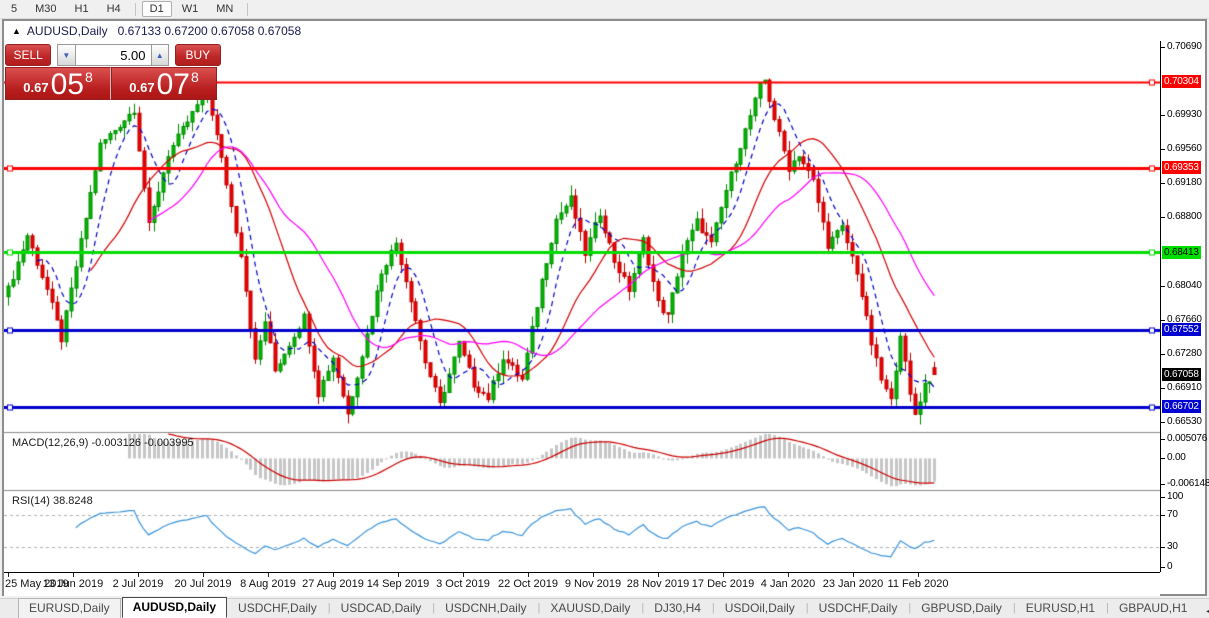 This screenshot has height=618, width=1209. Describe the element at coordinates (45, 9) in the screenshot. I see `timeframe-button-m30: M30` at that location.